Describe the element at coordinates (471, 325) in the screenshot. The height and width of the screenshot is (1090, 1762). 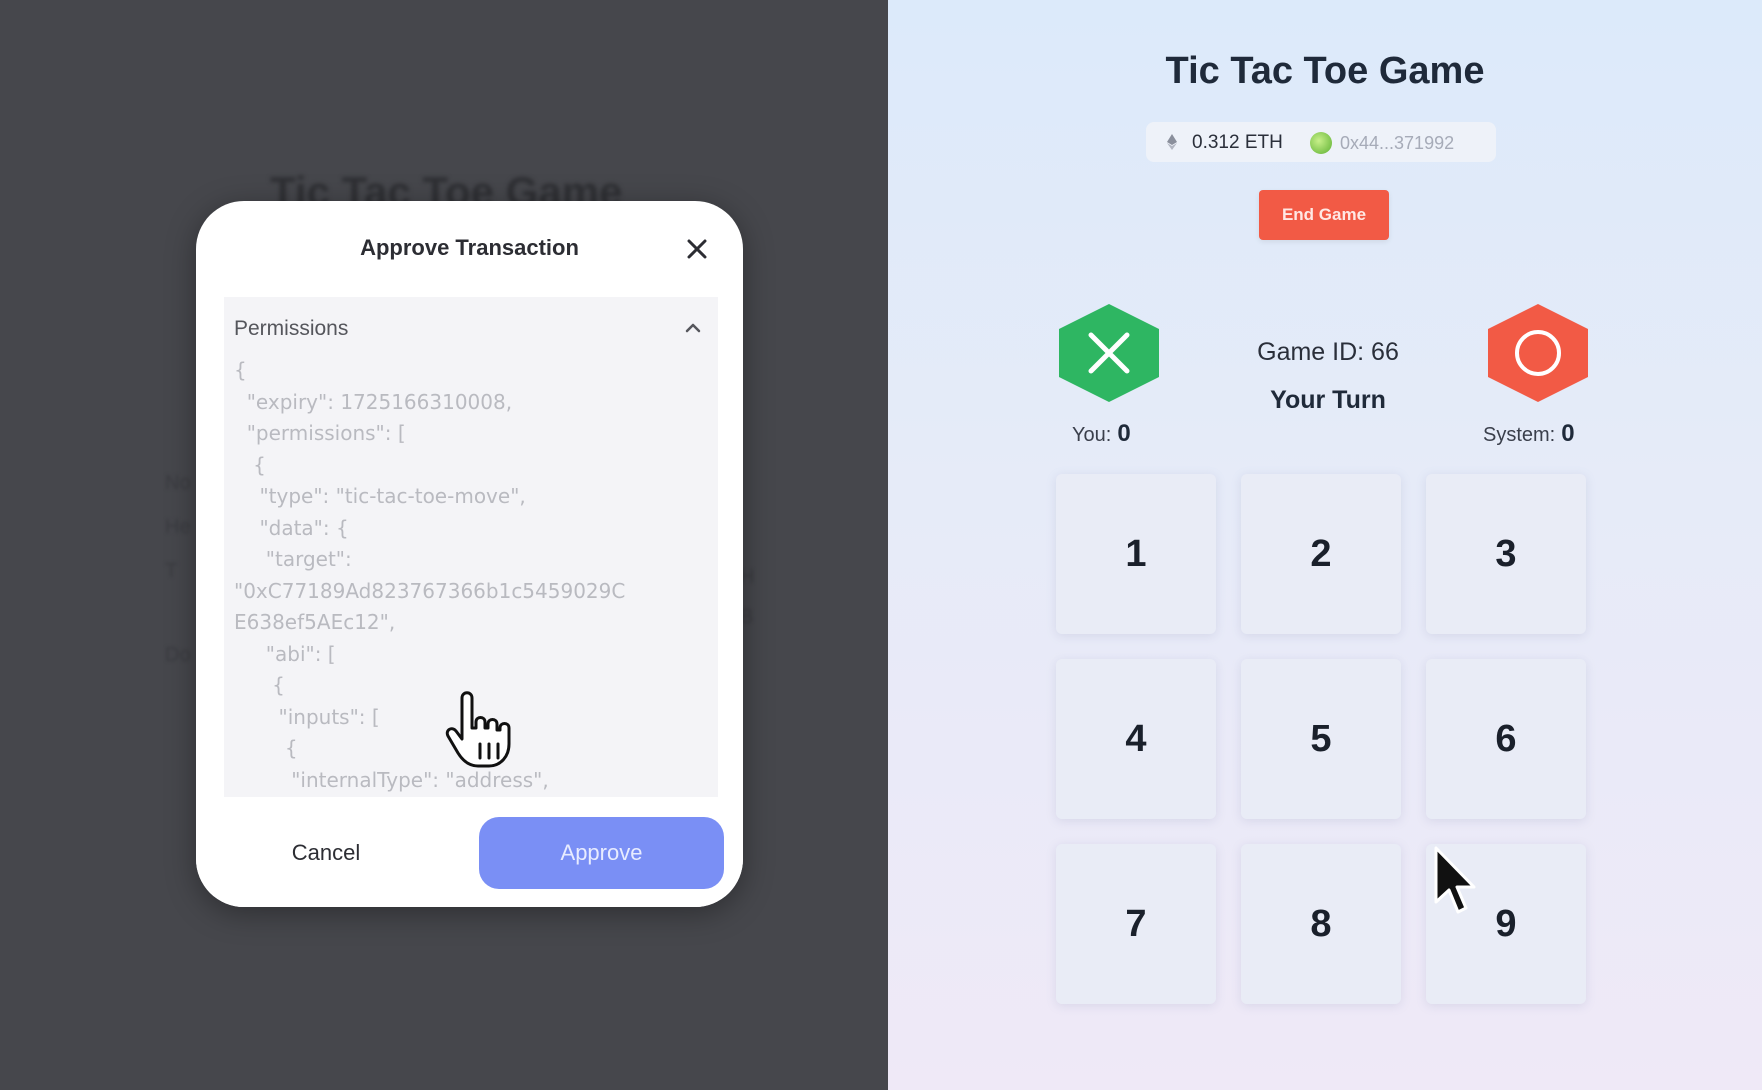
I see `permissions-header: Permissions` at that location.